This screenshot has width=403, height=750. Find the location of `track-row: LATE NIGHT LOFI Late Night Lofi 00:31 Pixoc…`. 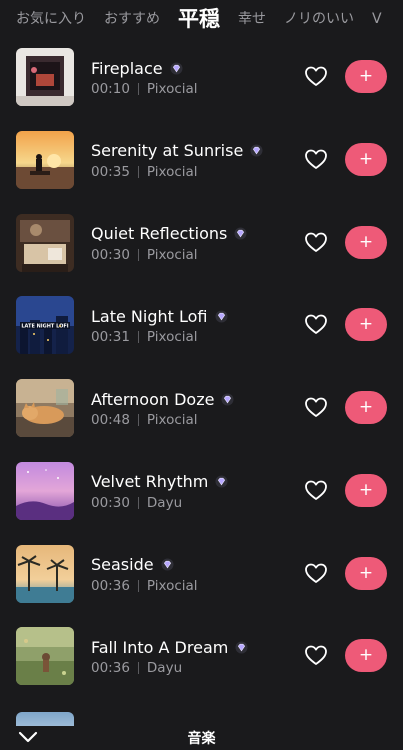

track-row: LATE NIGHT LOFI Late Night Lofi 00:31 Pixoc… is located at coordinates (201, 327).